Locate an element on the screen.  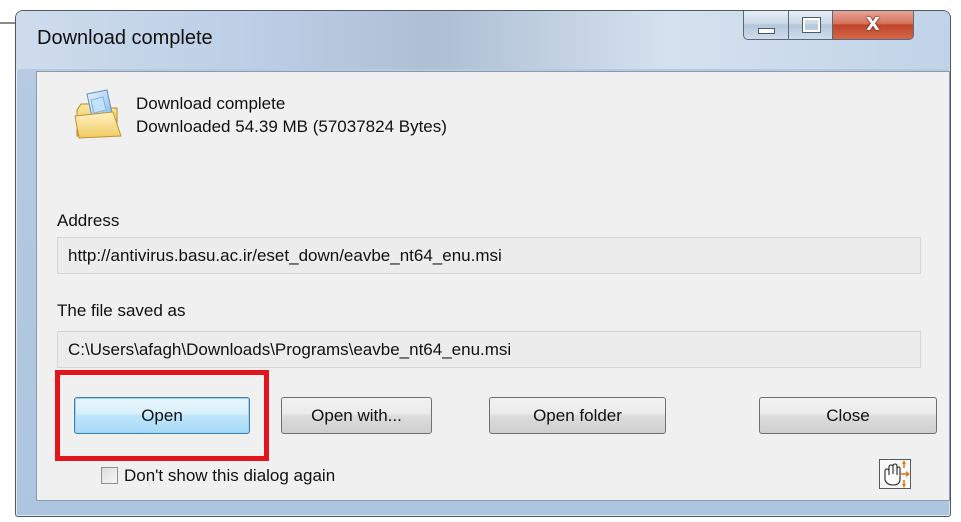
close-button: Close is located at coordinates (848, 415).